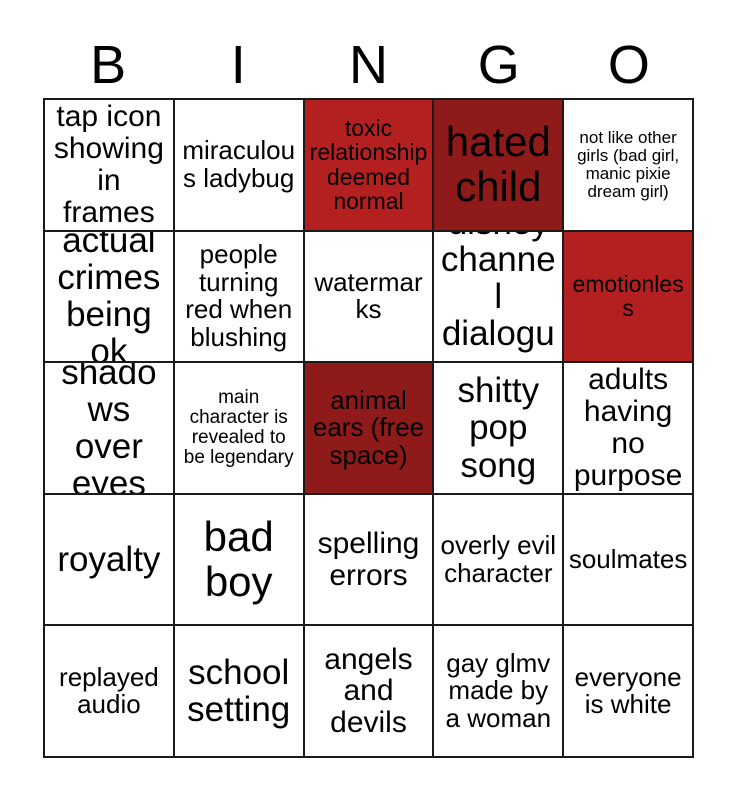  I want to click on bingo-cell-r1-c1: people turning red when blushing, so click(239, 297).